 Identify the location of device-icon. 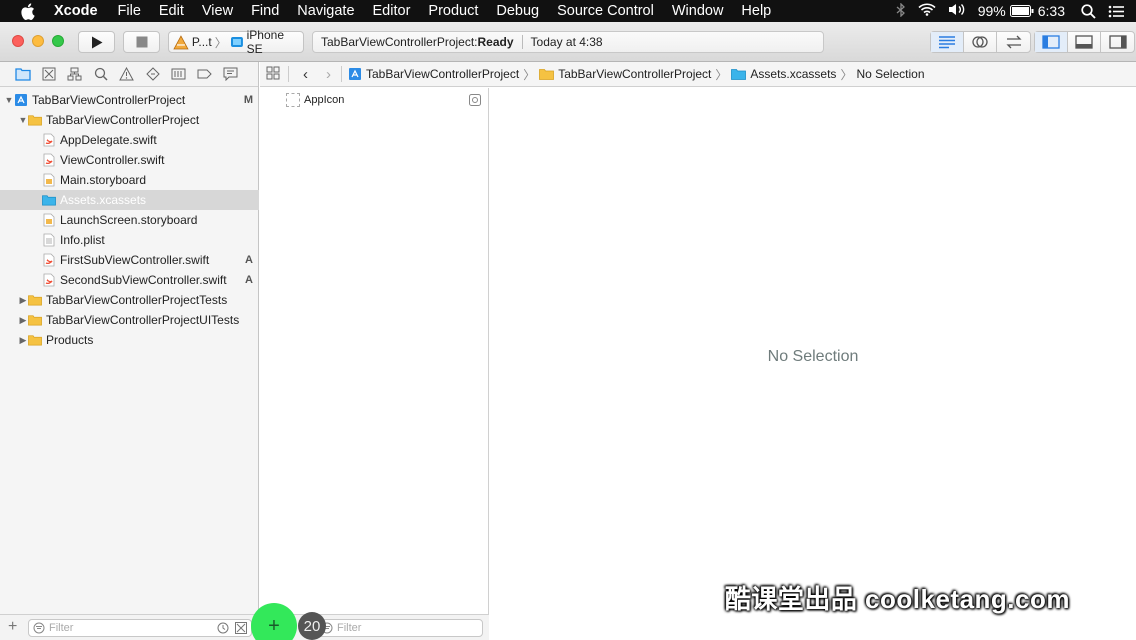
(236, 42).